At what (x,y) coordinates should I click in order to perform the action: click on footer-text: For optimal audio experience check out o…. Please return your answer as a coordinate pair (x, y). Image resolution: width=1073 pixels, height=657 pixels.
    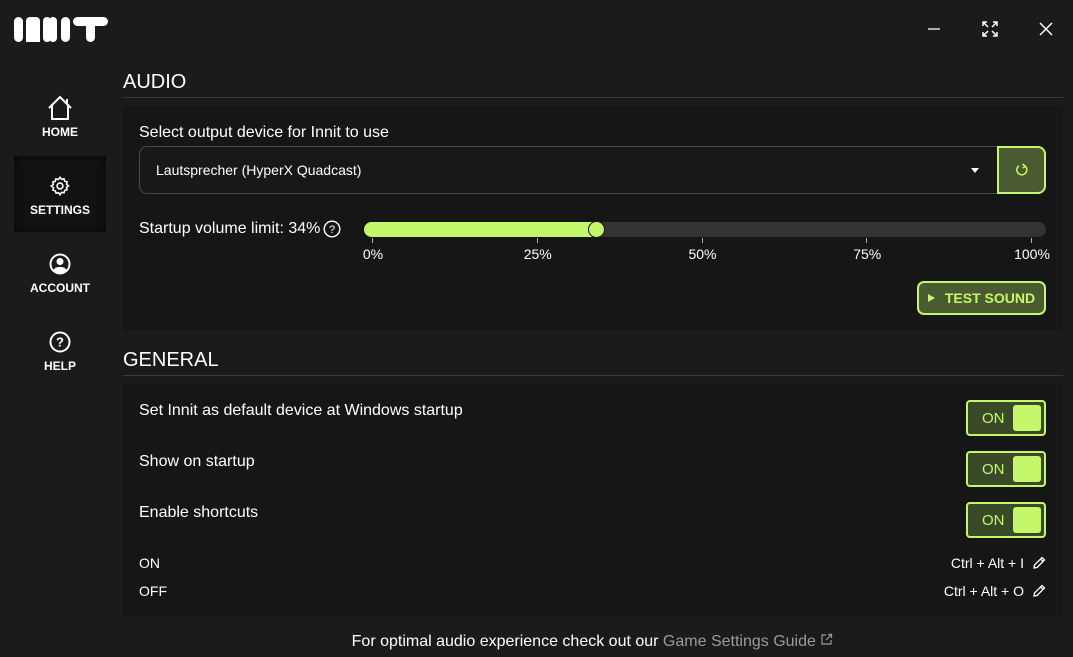
    Looking at the image, I should click on (507, 641).